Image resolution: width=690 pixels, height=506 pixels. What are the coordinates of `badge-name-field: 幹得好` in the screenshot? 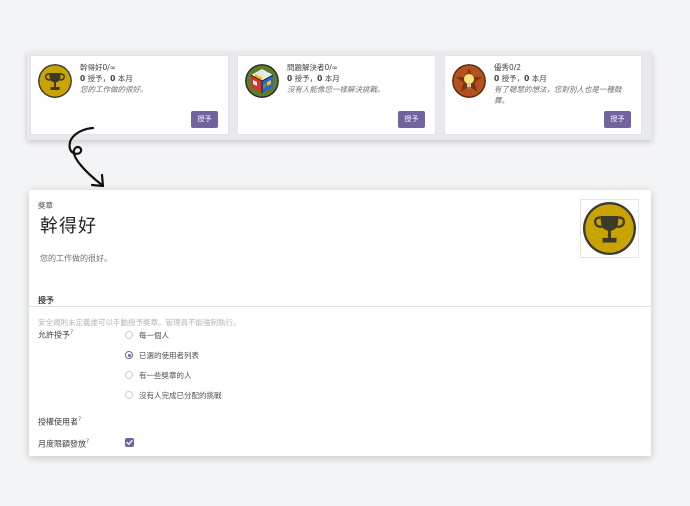 It's located at (68, 225).